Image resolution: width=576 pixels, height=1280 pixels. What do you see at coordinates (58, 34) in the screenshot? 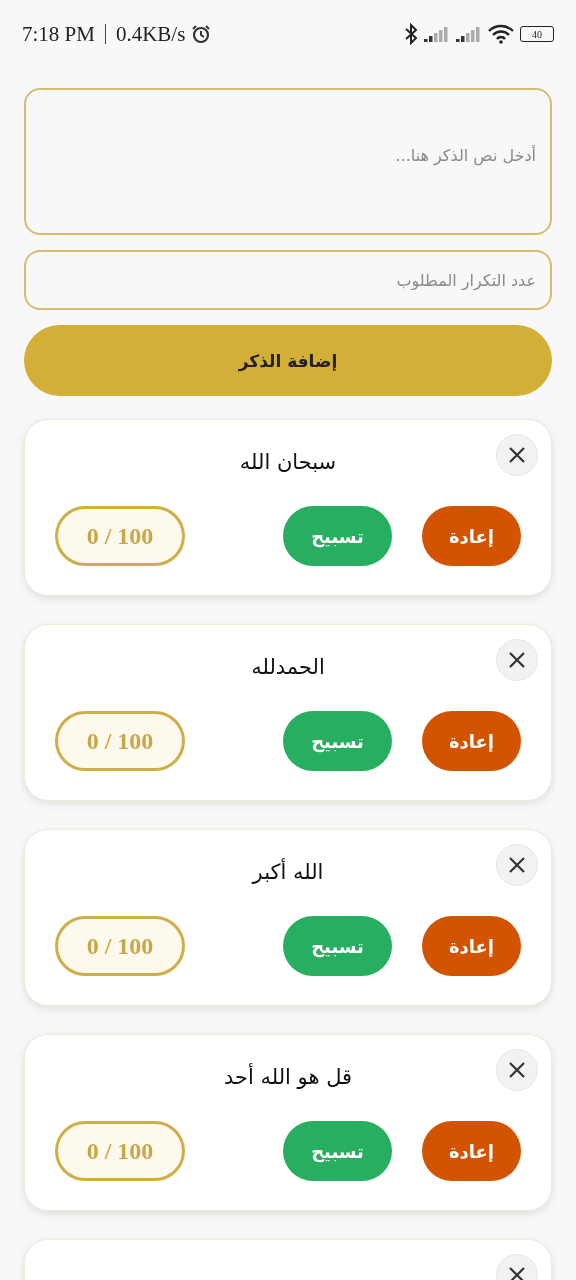
I see `clock-time: 7:18 PM` at bounding box center [58, 34].